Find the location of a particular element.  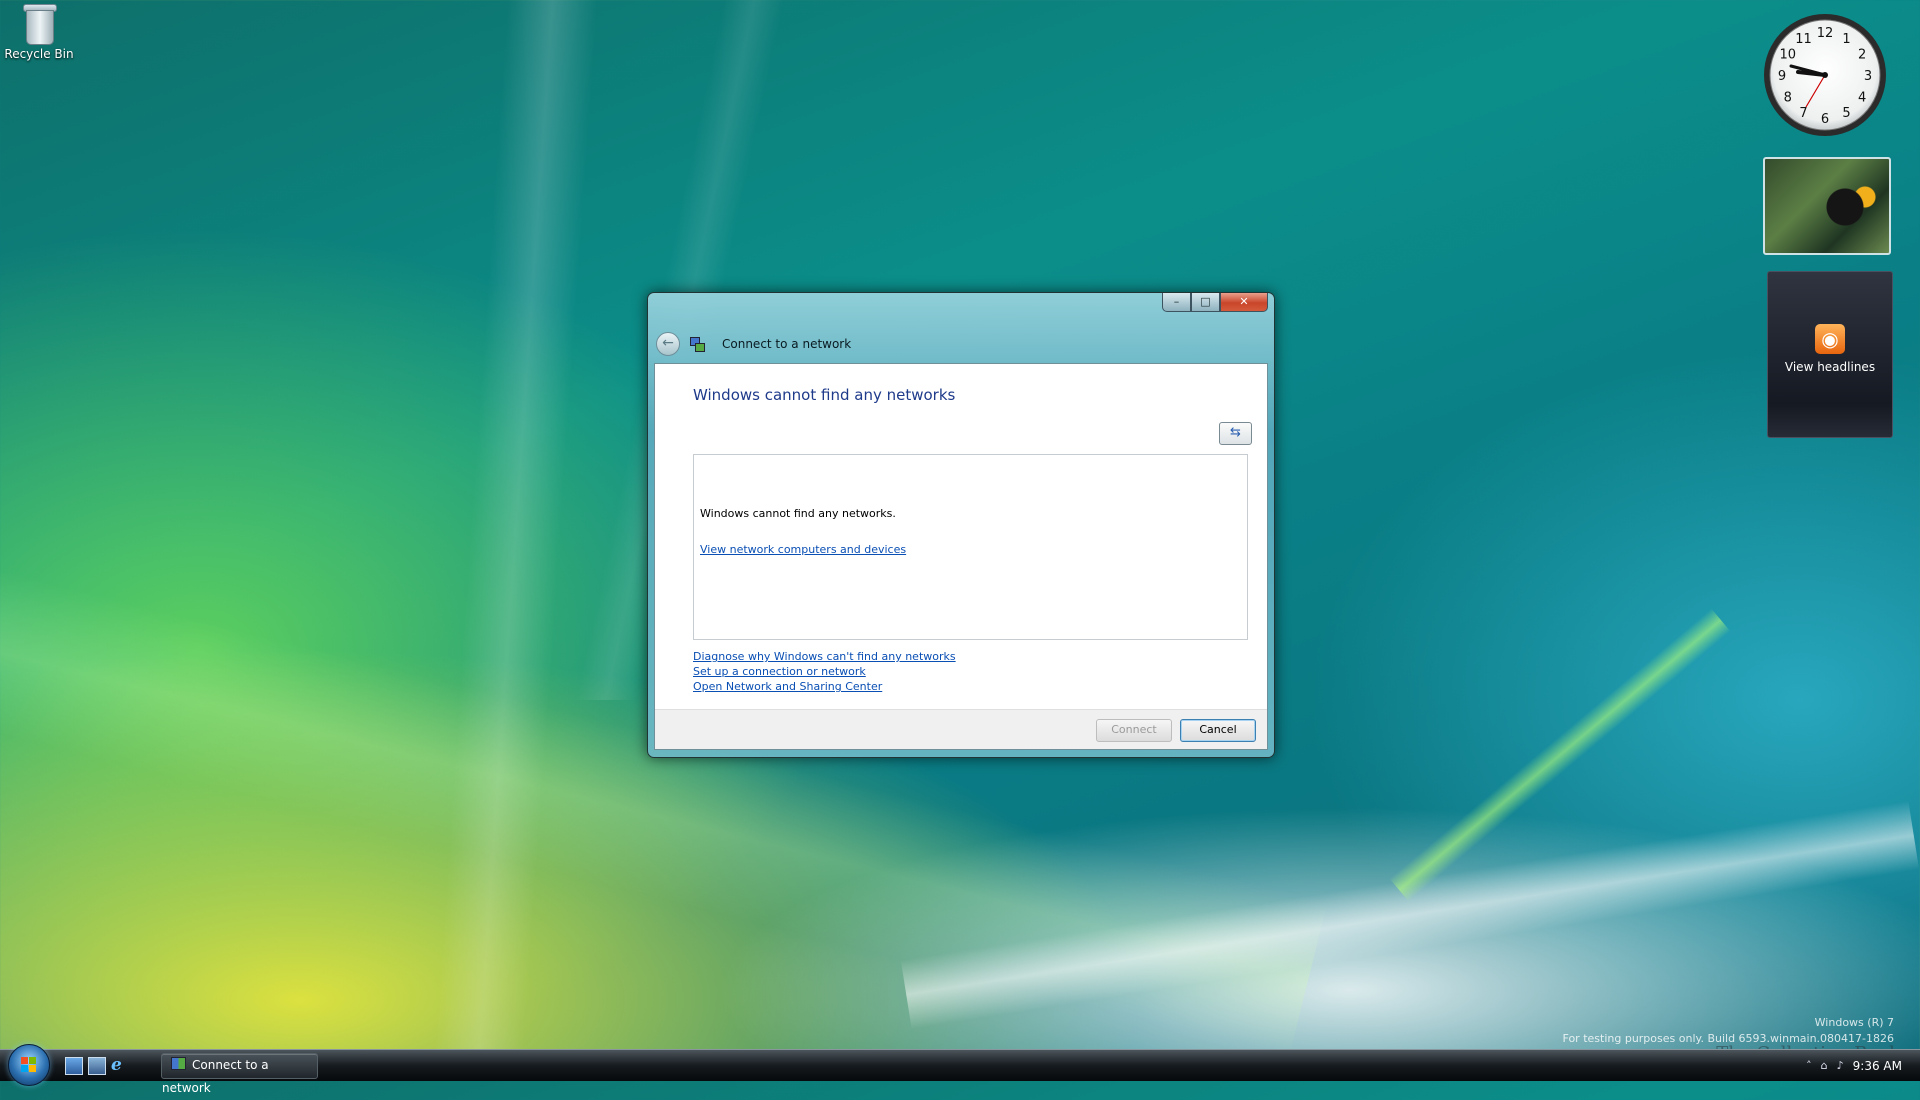

recycle-bin-shortcut: Recycle Bin is located at coordinates (39, 31).